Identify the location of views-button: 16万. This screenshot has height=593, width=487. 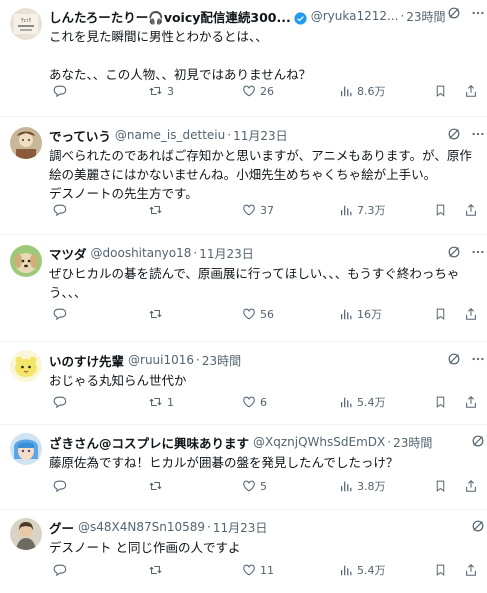
(360, 314).